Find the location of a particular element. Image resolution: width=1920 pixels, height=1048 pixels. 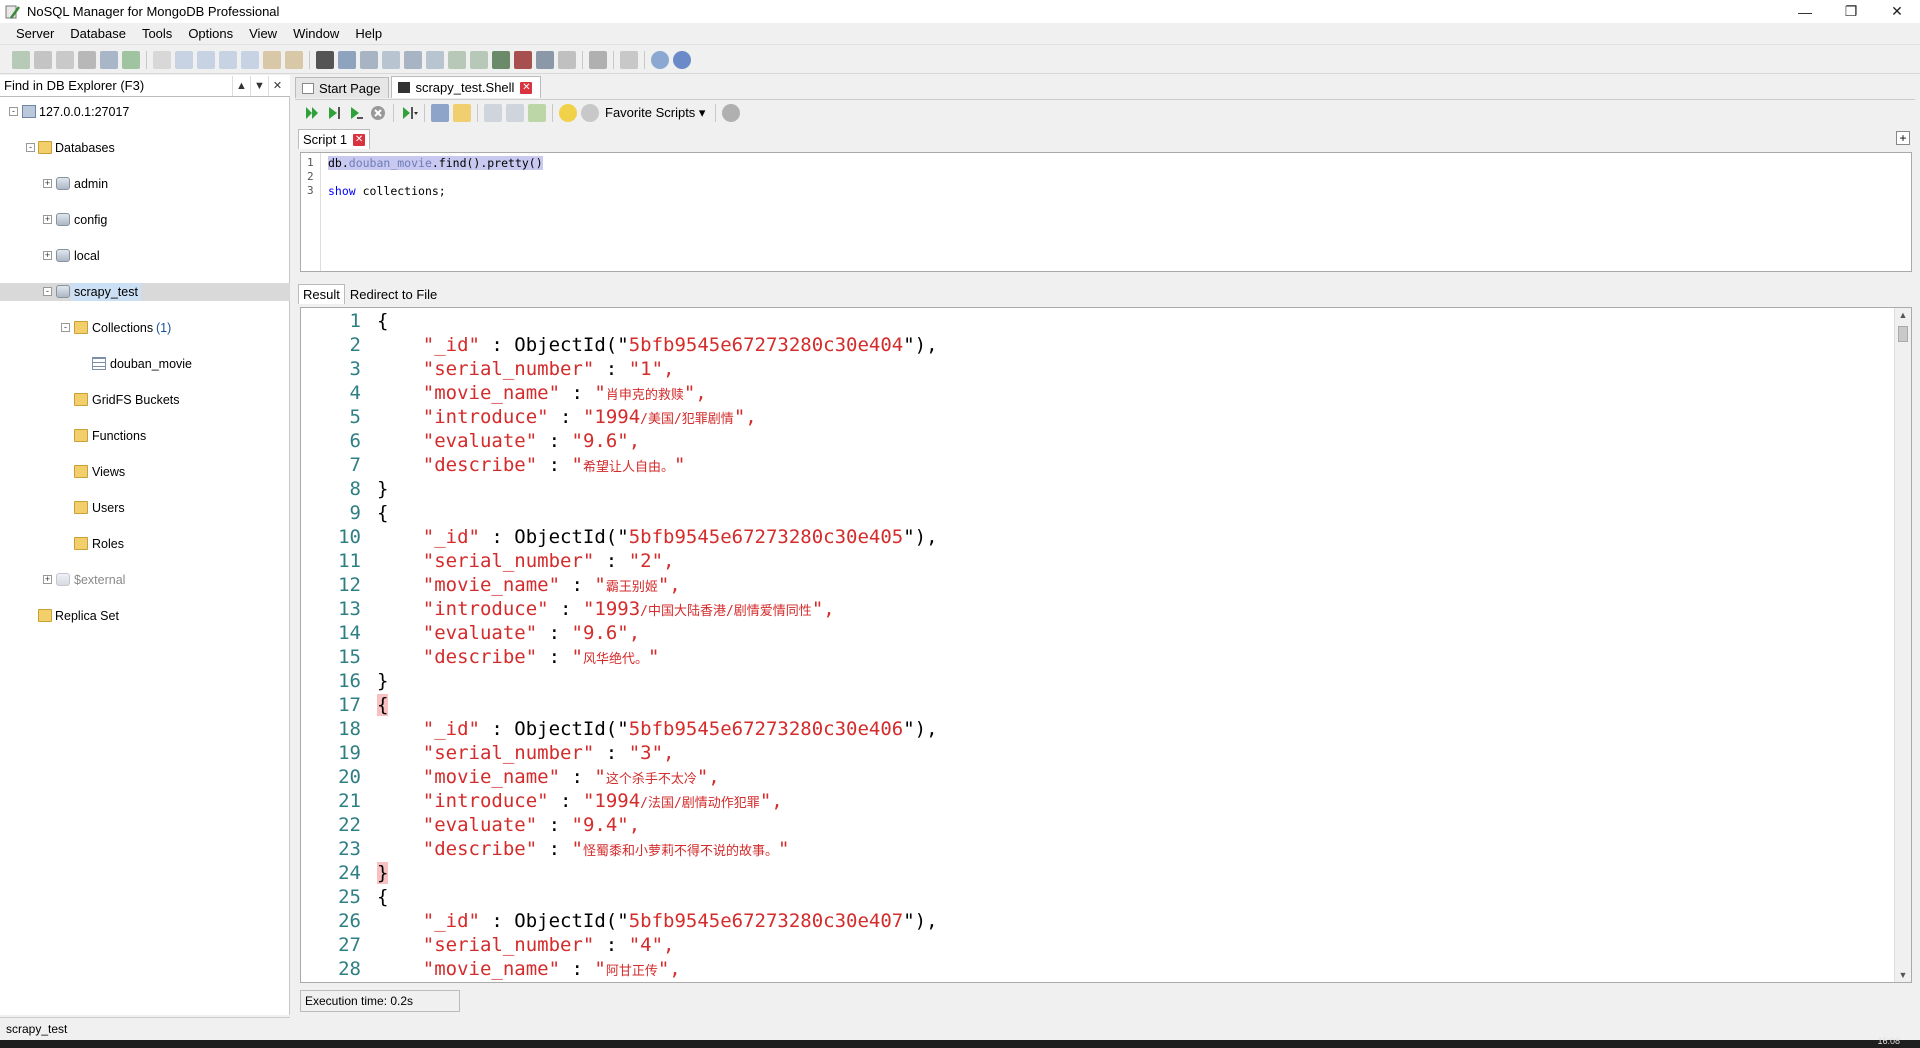

tree-node-scrapy-test: - scrapy_test is located at coordinates (145, 292).